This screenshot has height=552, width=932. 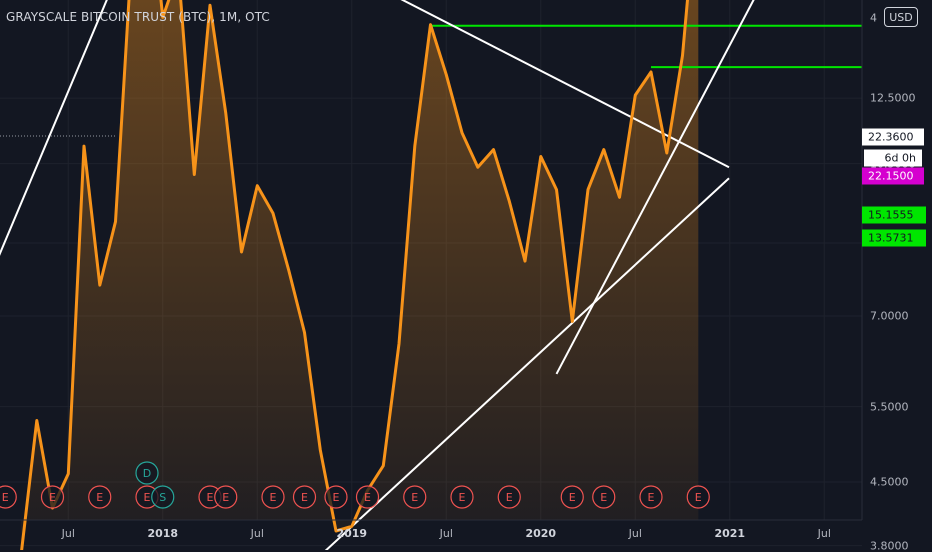 What do you see at coordinates (138, 17) in the screenshot?
I see `chart-title: GRAYSCALE BITCOIN TRUST (BTC), 1M, OTC` at bounding box center [138, 17].